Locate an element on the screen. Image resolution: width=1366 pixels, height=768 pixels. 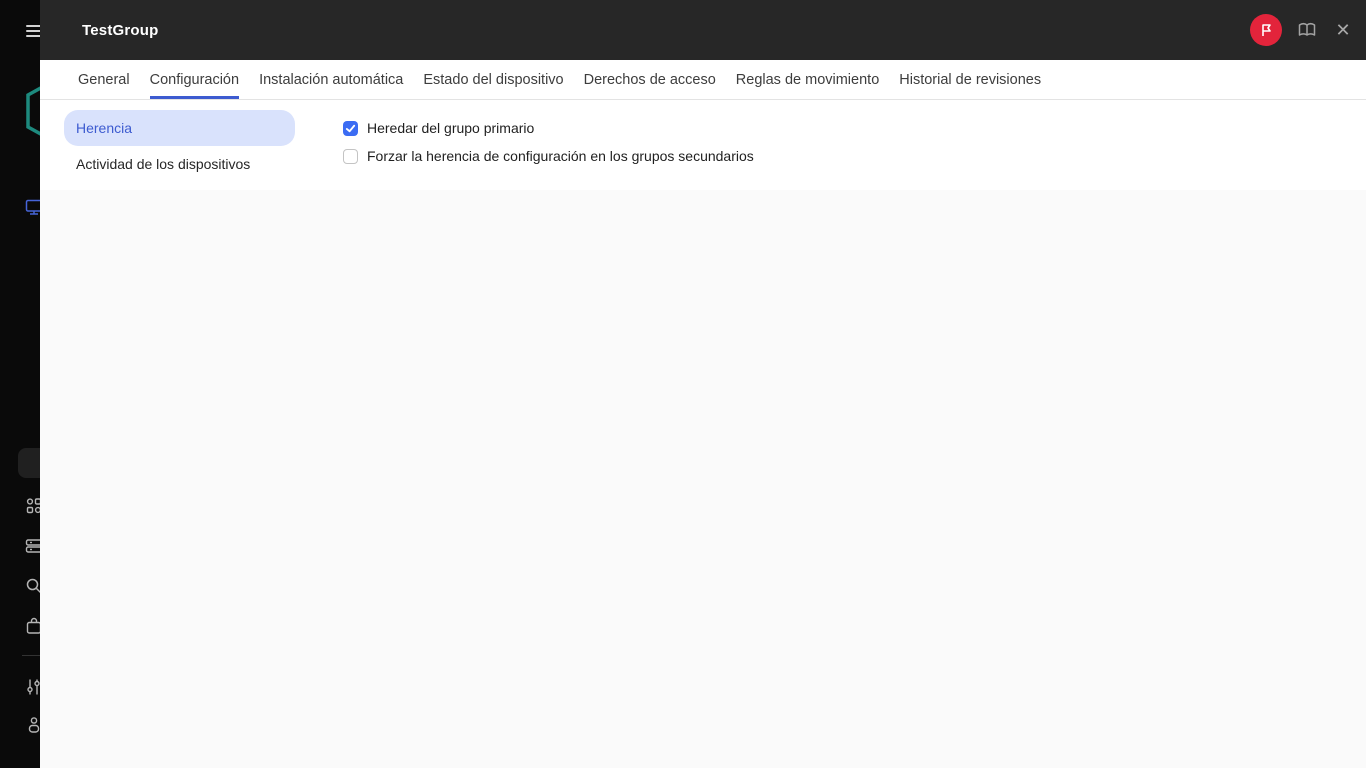
panel-header: TestGroup ✕ is located at coordinates (703, 30).